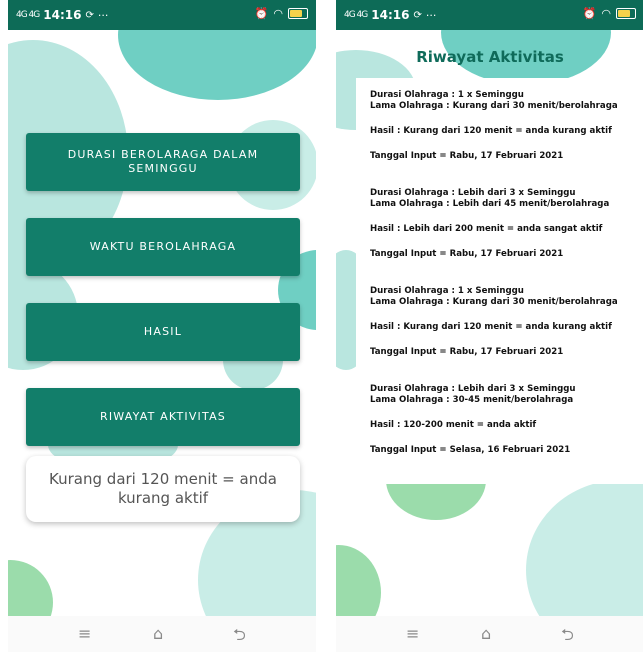 The image size is (643, 652). I want to click on hasil-button: HASIL, so click(163, 332).